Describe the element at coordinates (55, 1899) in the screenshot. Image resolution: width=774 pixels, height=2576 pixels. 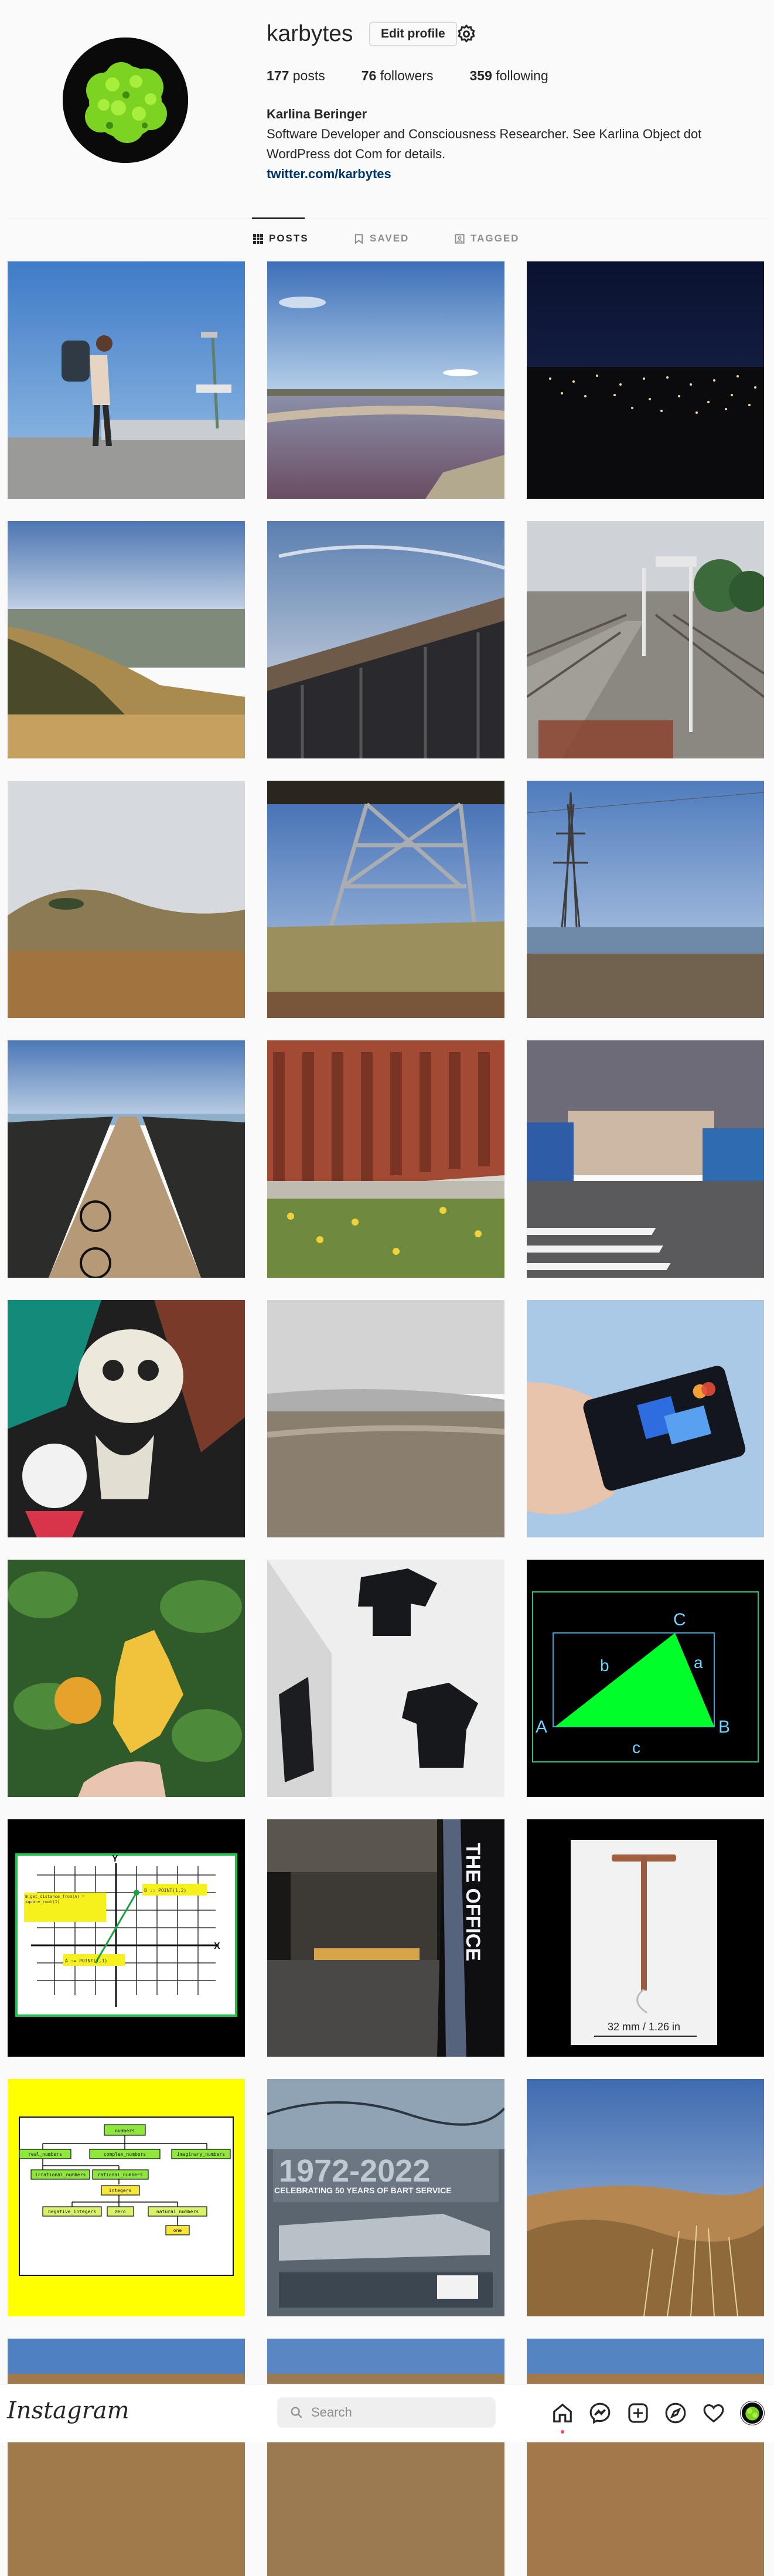
I see `graph-distance-note: B.get_distance_from(A) = square_root(1)` at that location.